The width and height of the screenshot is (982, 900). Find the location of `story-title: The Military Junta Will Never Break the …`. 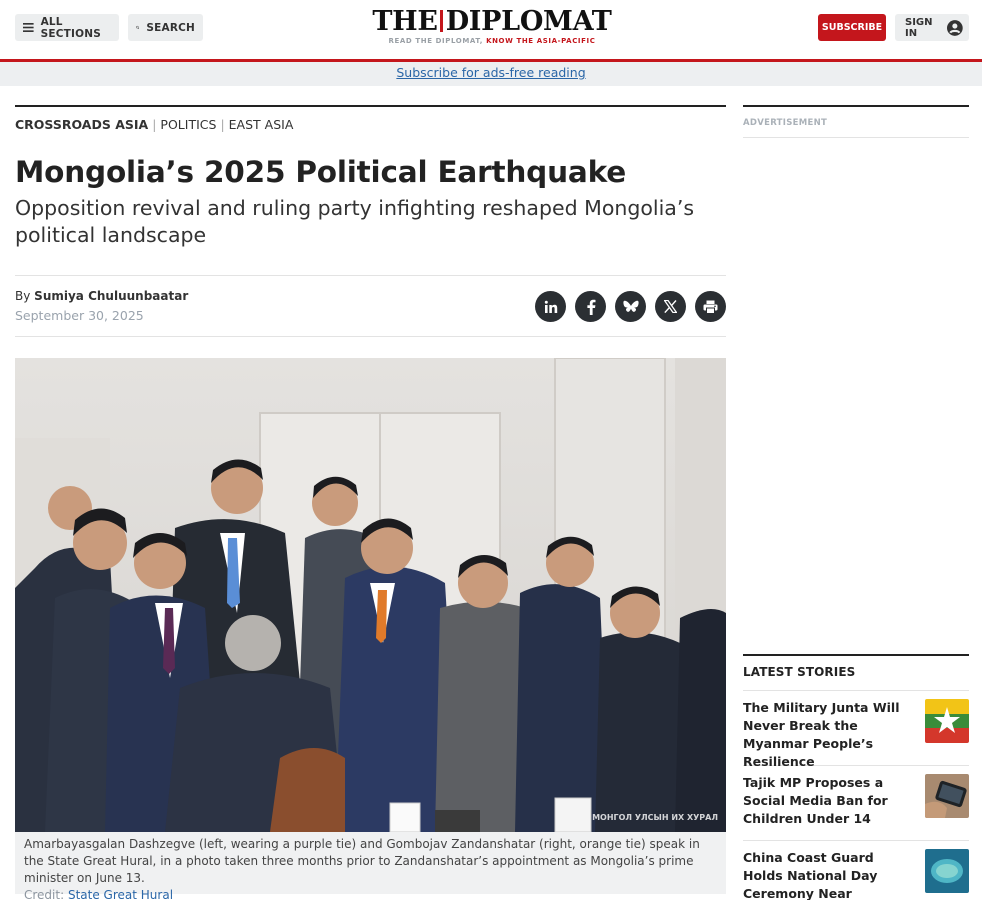

story-title: The Military Junta Will Never Break the … is located at coordinates (827, 735).